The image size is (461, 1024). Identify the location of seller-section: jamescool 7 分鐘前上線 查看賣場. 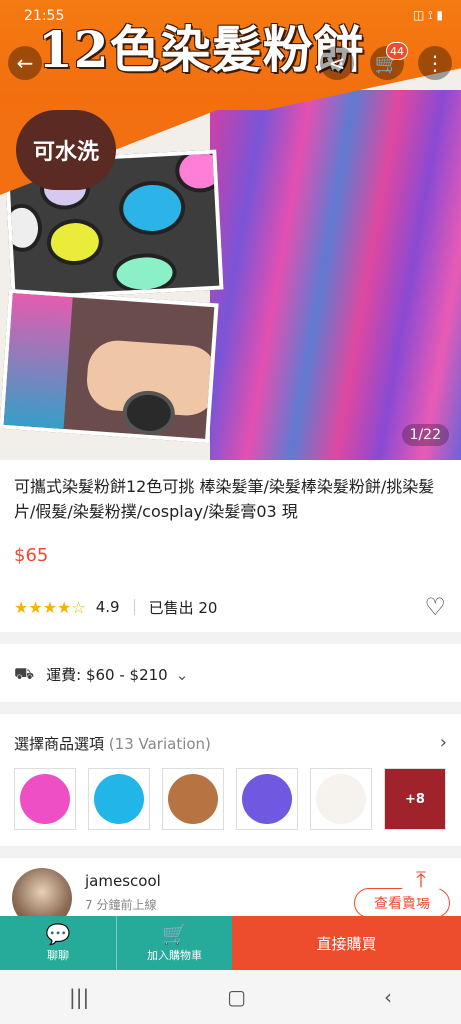
(230, 893).